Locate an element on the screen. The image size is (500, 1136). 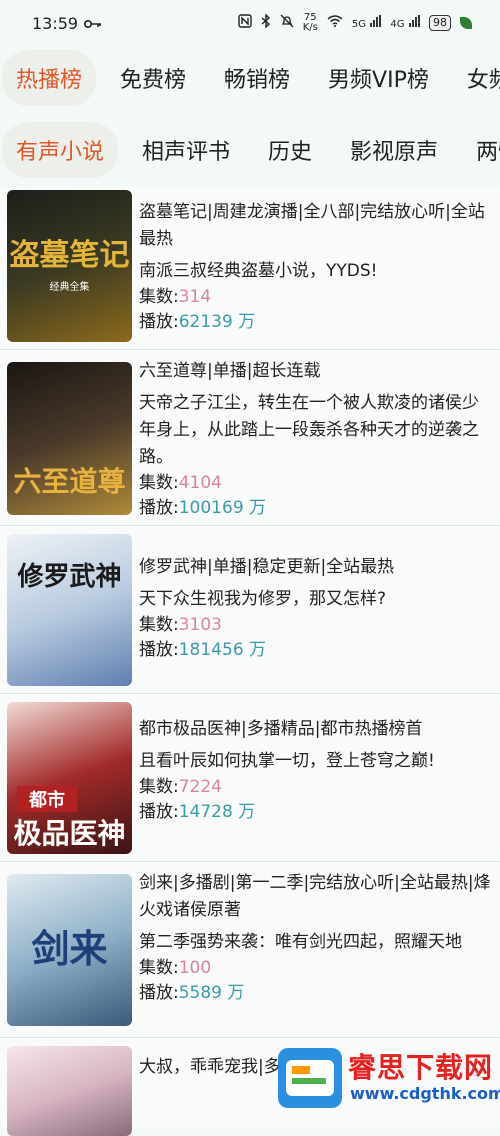
book-title: 六至道尊|单播|超长连载 is located at coordinates (230, 371).